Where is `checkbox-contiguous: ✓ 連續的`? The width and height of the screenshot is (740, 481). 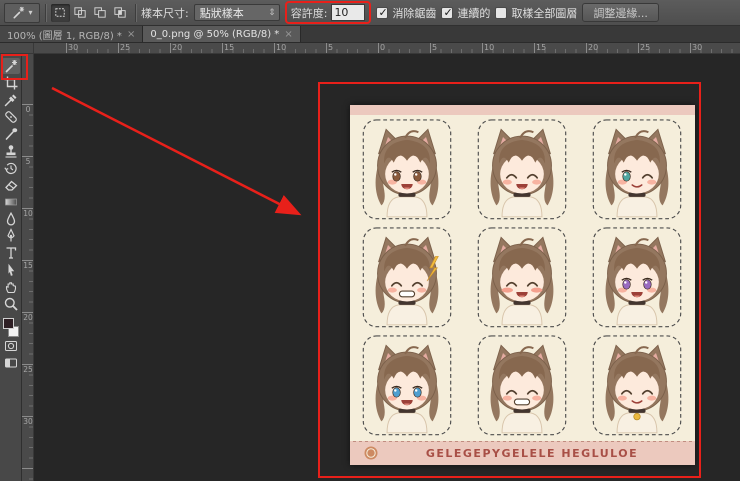 checkbox-contiguous: ✓ 連續的 is located at coordinates (465, 13).